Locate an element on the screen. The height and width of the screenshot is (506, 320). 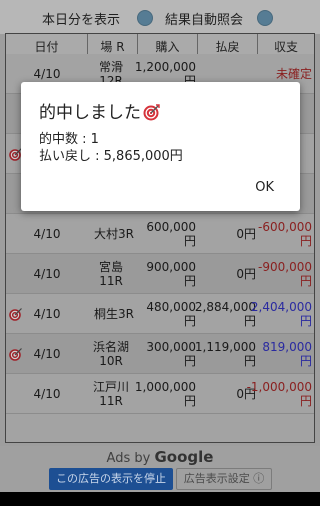
show-today-label: 本日分を表示 is located at coordinates (81, 20).